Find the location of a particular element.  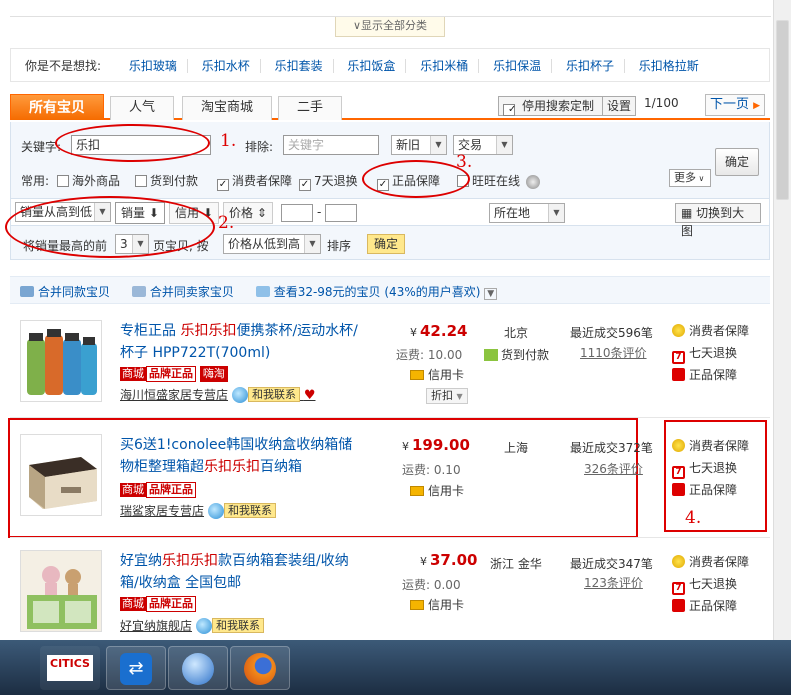

citics-icon: CITICS is located at coordinates (70, 668).